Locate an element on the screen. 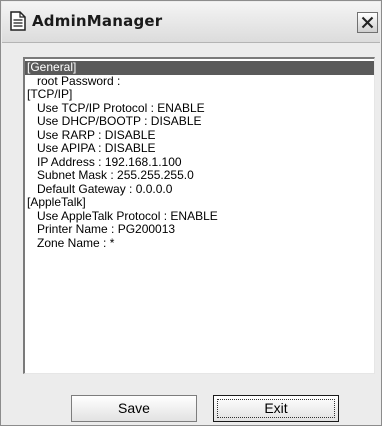  list-item: root Password : is located at coordinates (199, 81).